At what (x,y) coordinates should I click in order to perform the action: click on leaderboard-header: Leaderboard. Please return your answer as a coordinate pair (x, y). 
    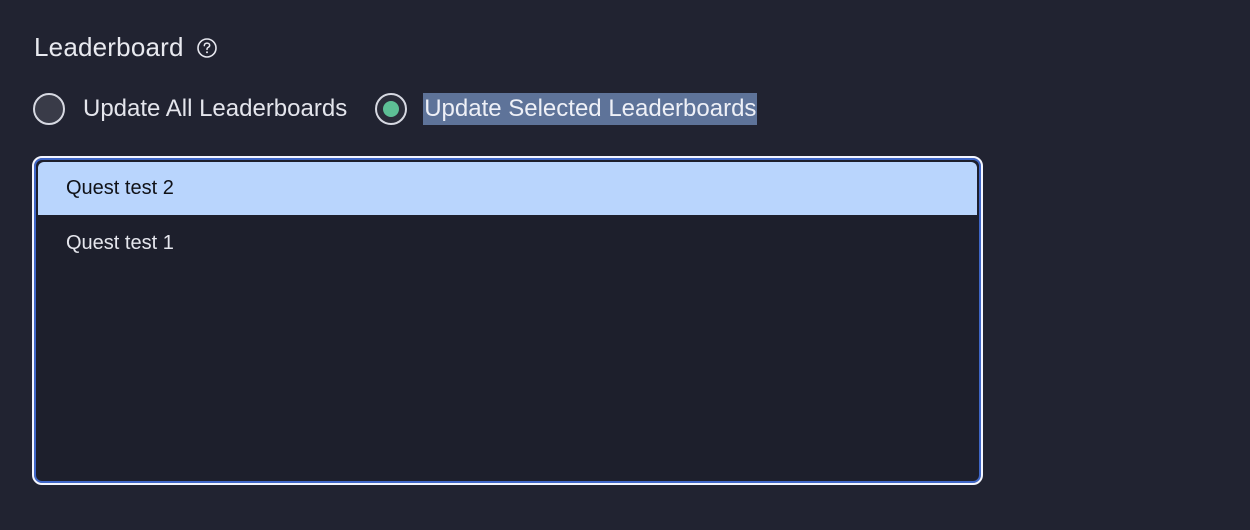
    Looking at the image, I should click on (126, 47).